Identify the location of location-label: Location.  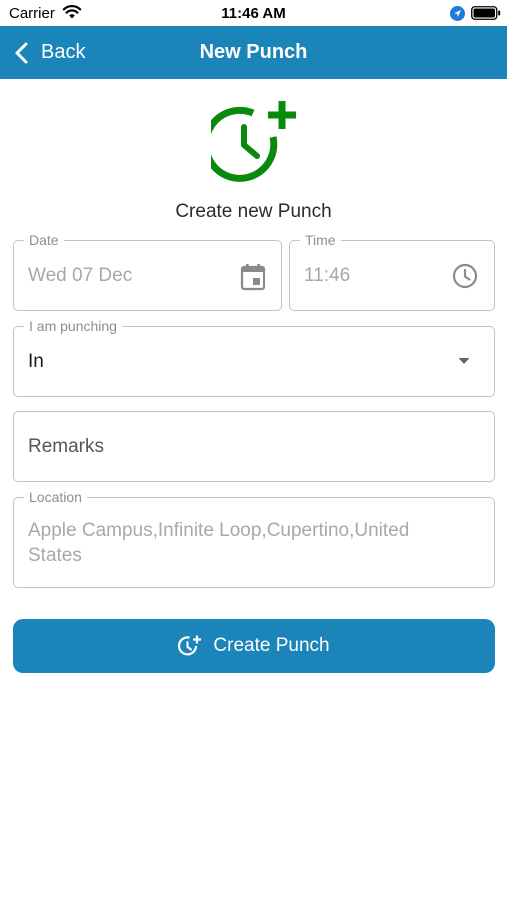
(55, 497).